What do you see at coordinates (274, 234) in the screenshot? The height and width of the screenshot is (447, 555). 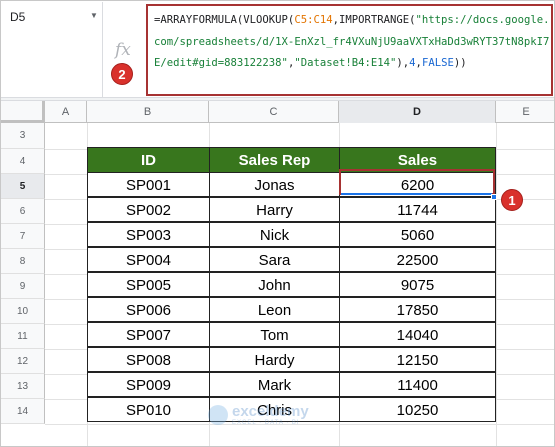 I see `table-cell-sales-rep: Nick` at bounding box center [274, 234].